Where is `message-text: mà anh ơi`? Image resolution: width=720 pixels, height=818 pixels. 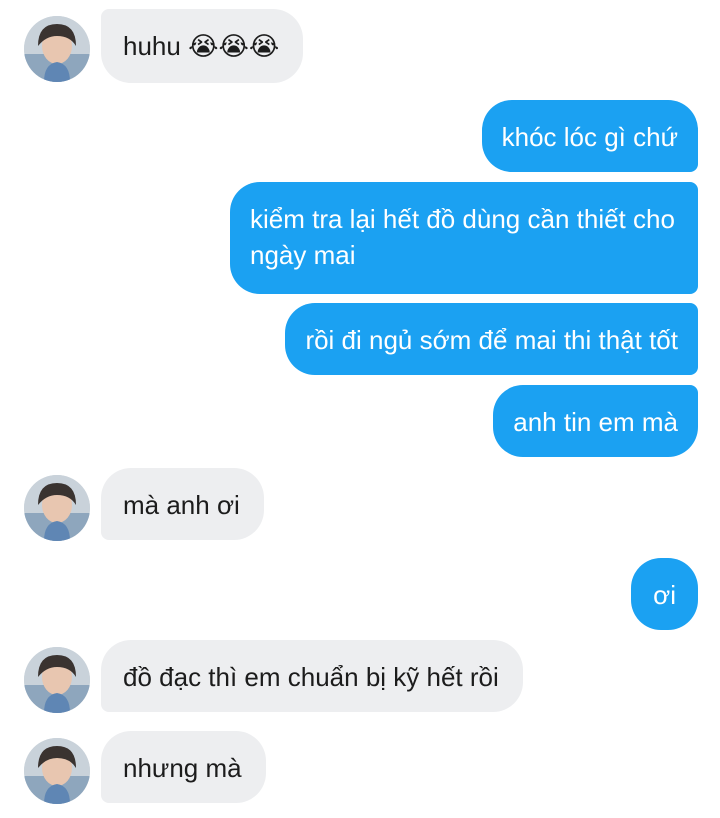 message-text: mà anh ơi is located at coordinates (181, 505).